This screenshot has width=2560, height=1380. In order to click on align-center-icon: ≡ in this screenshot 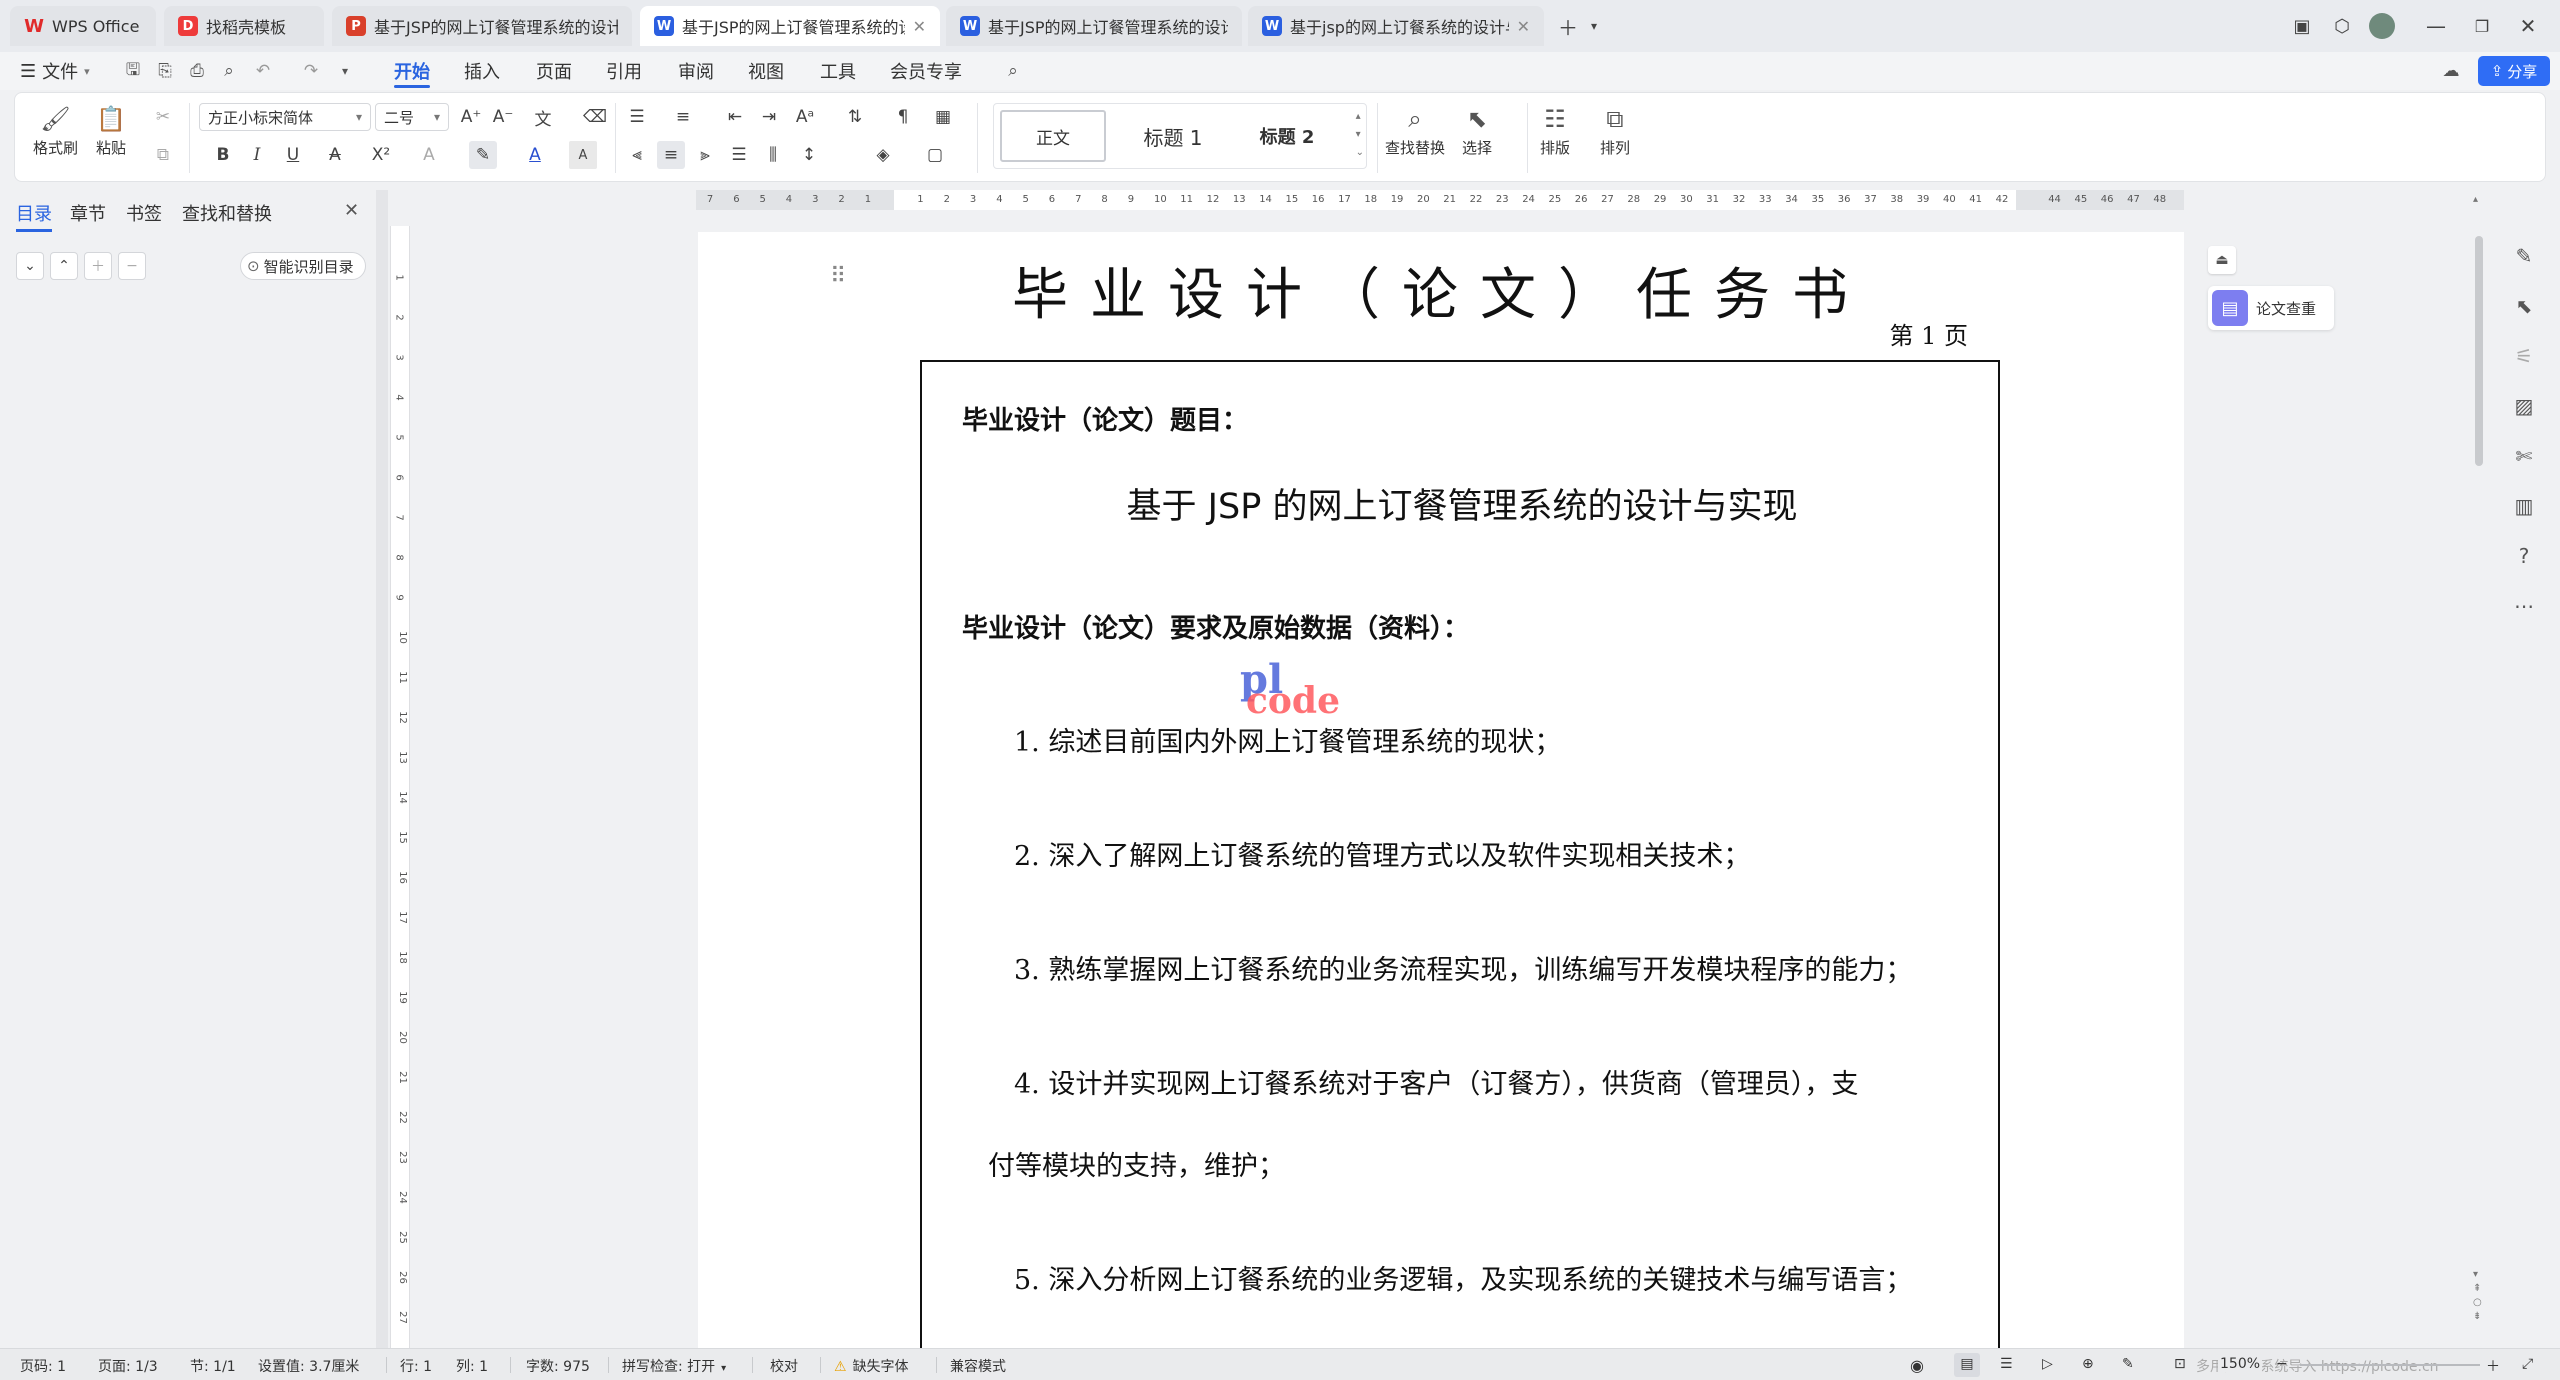, I will do `click(671, 155)`.